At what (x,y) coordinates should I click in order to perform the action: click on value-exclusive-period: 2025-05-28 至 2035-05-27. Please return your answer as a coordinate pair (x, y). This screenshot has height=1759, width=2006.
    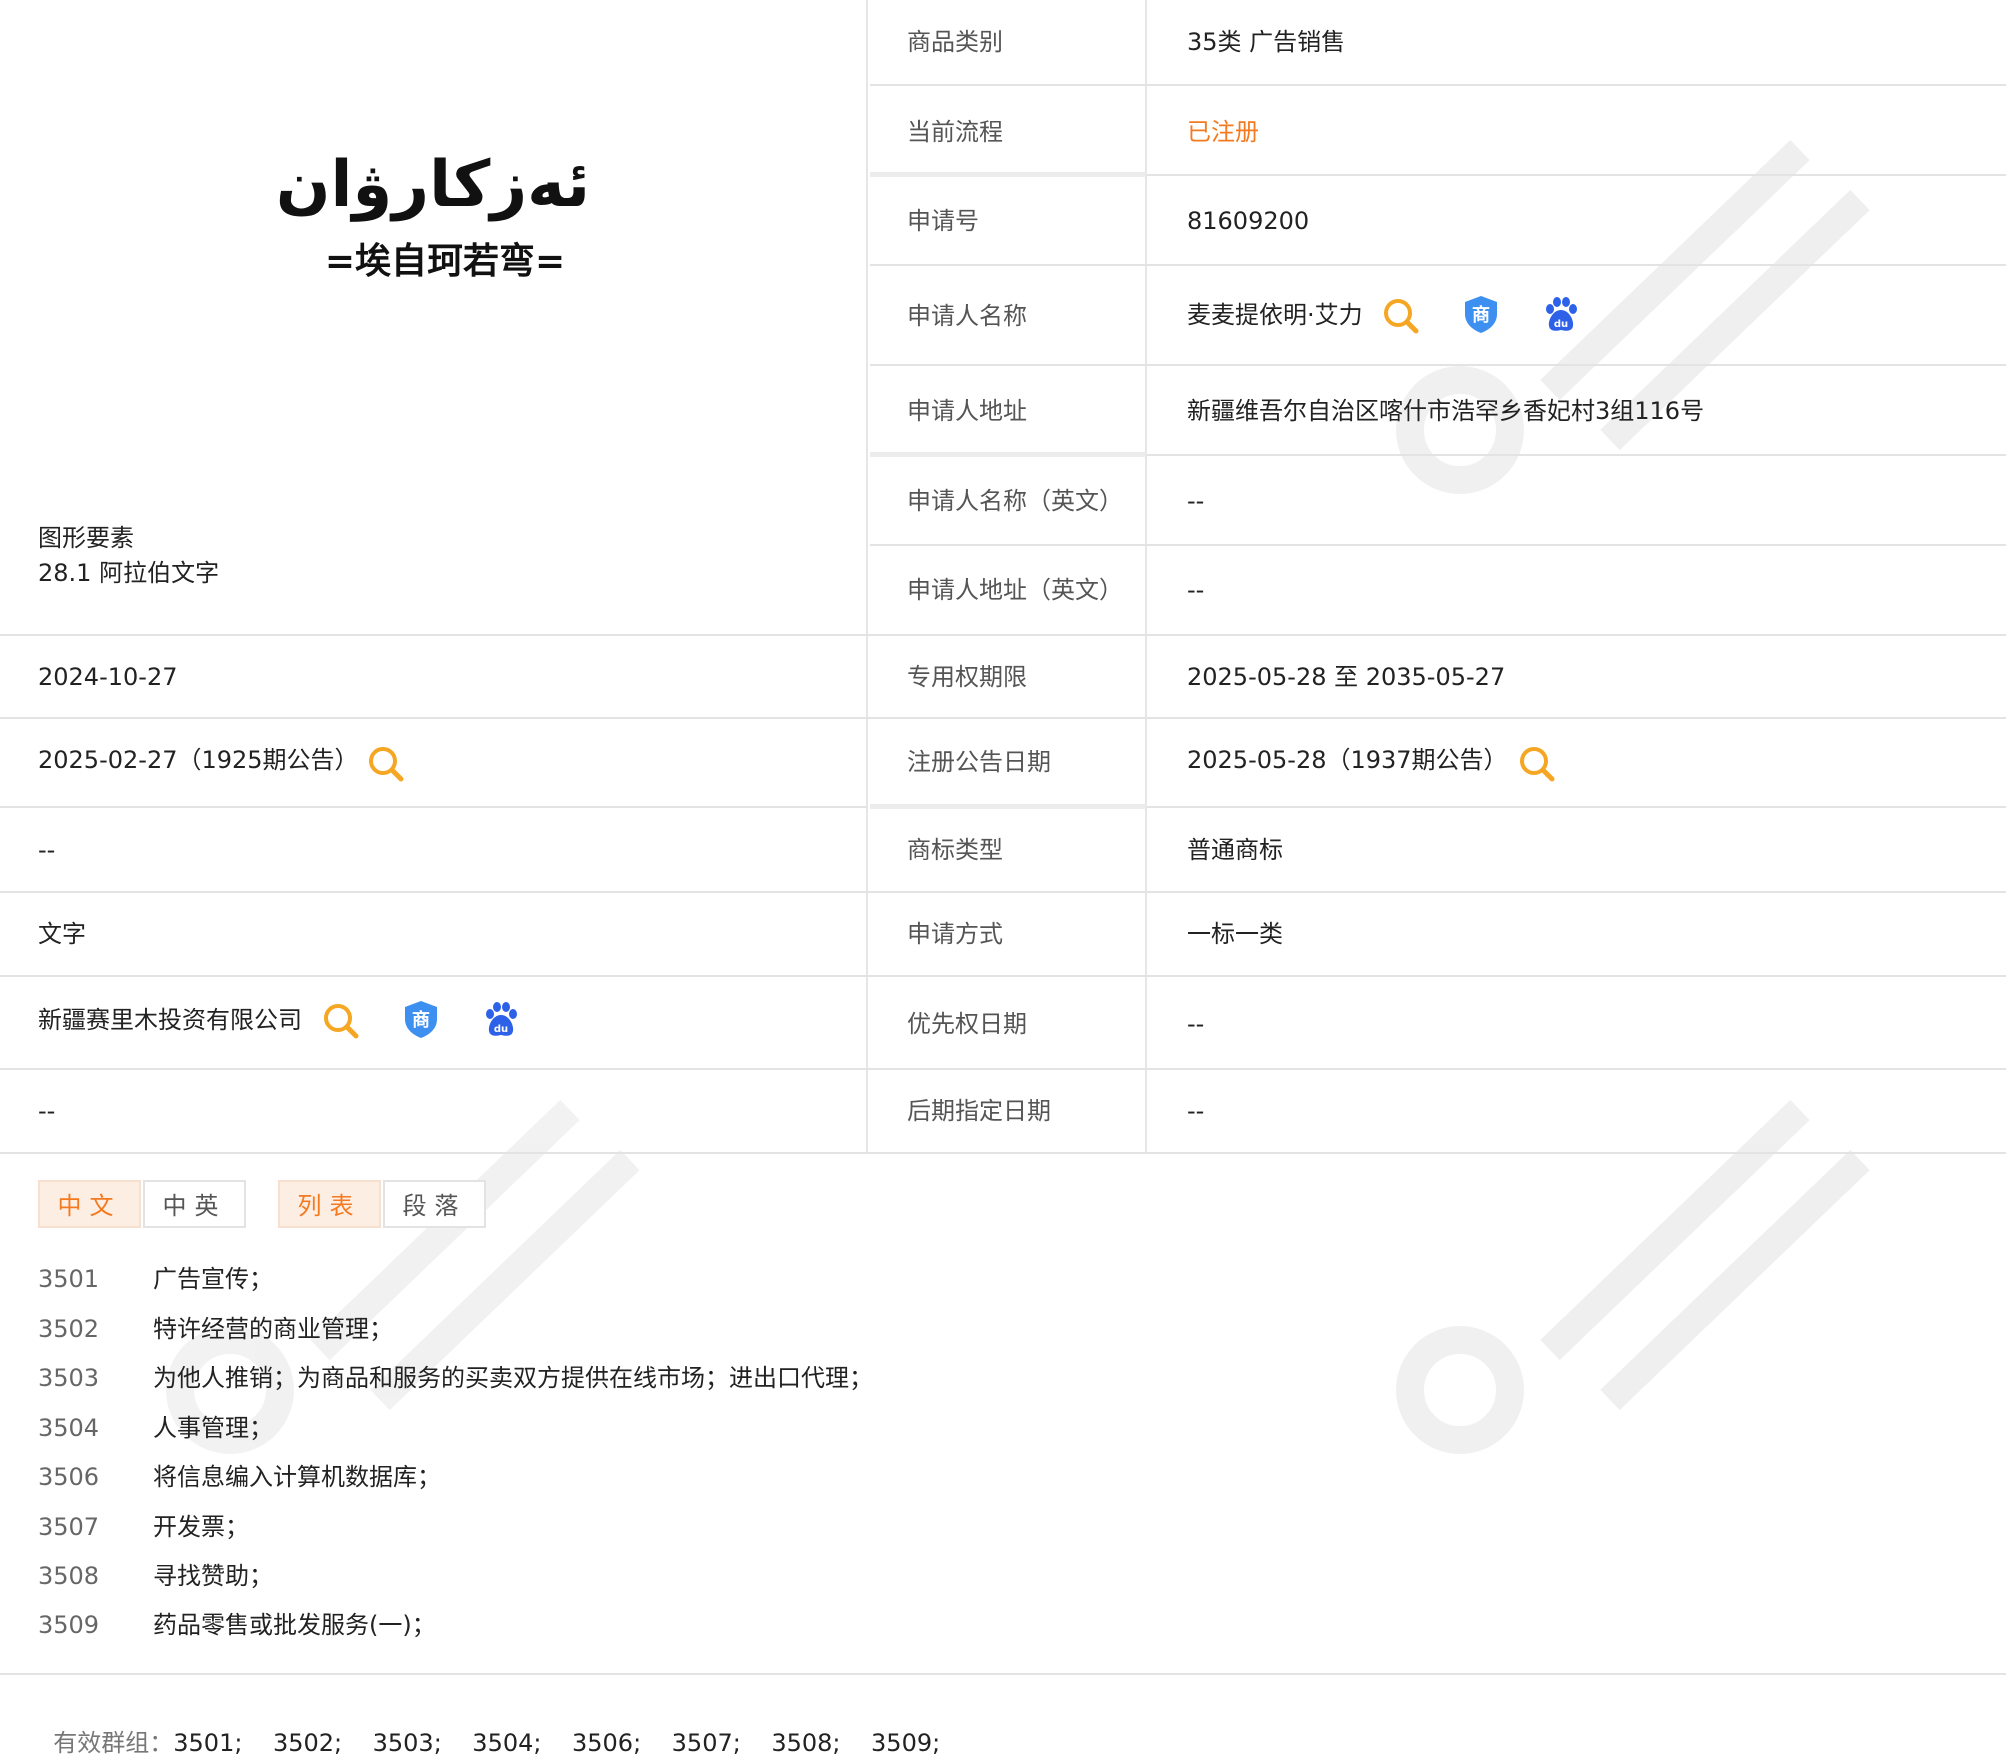
    Looking at the image, I should click on (1346, 677).